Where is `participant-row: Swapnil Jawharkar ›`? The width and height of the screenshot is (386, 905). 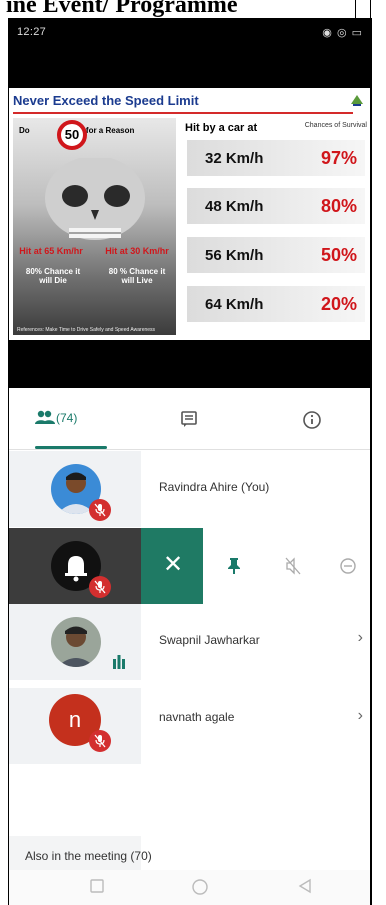 participant-row: Swapnil Jawharkar › is located at coordinates (190, 642).